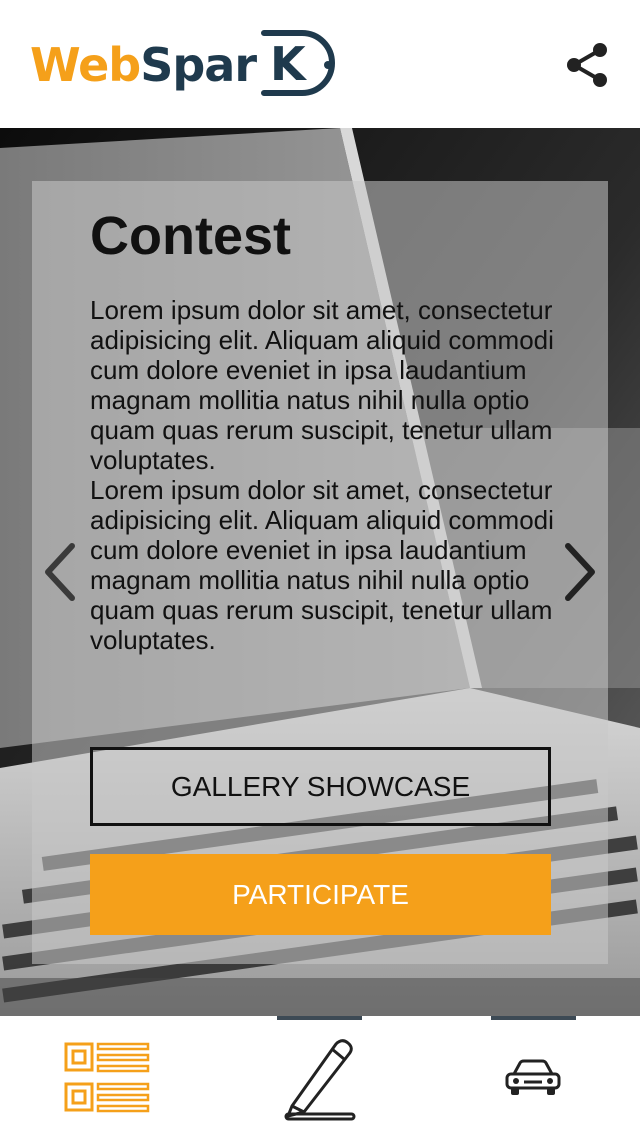 Image resolution: width=640 pixels, height=1136 pixels. I want to click on tab-car, so click(533, 1078).